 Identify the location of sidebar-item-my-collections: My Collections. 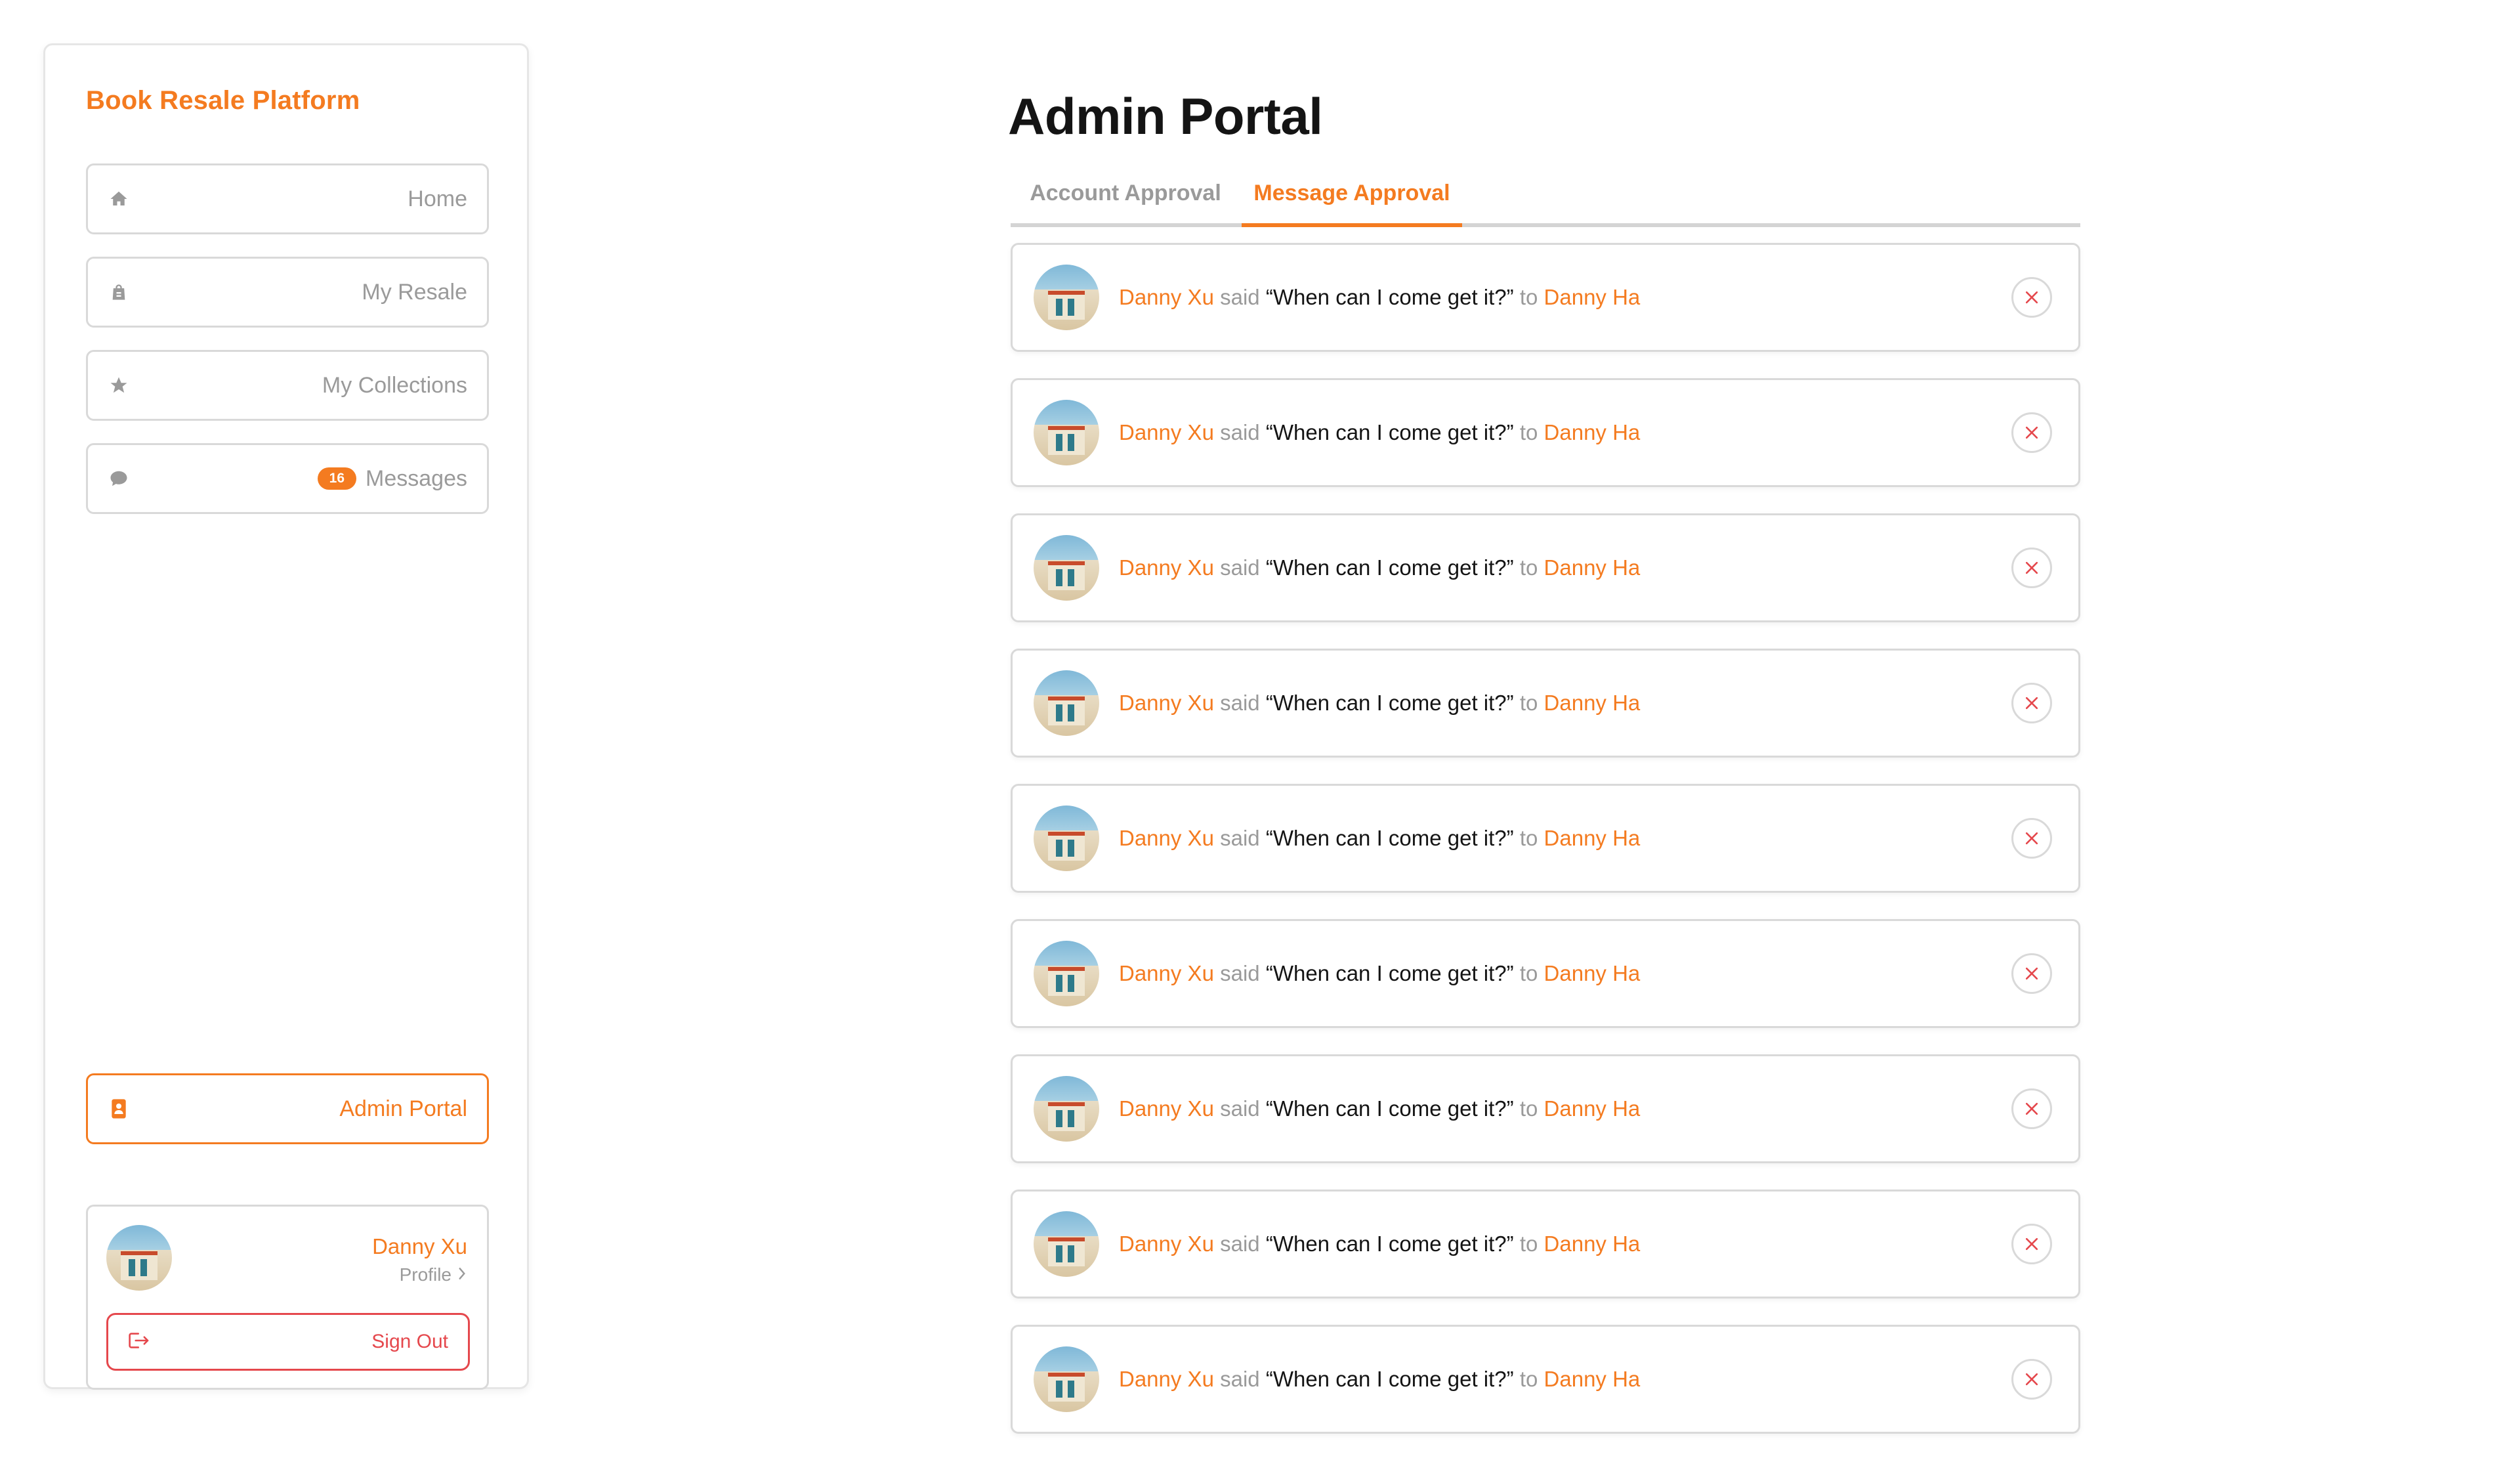
(287, 385).